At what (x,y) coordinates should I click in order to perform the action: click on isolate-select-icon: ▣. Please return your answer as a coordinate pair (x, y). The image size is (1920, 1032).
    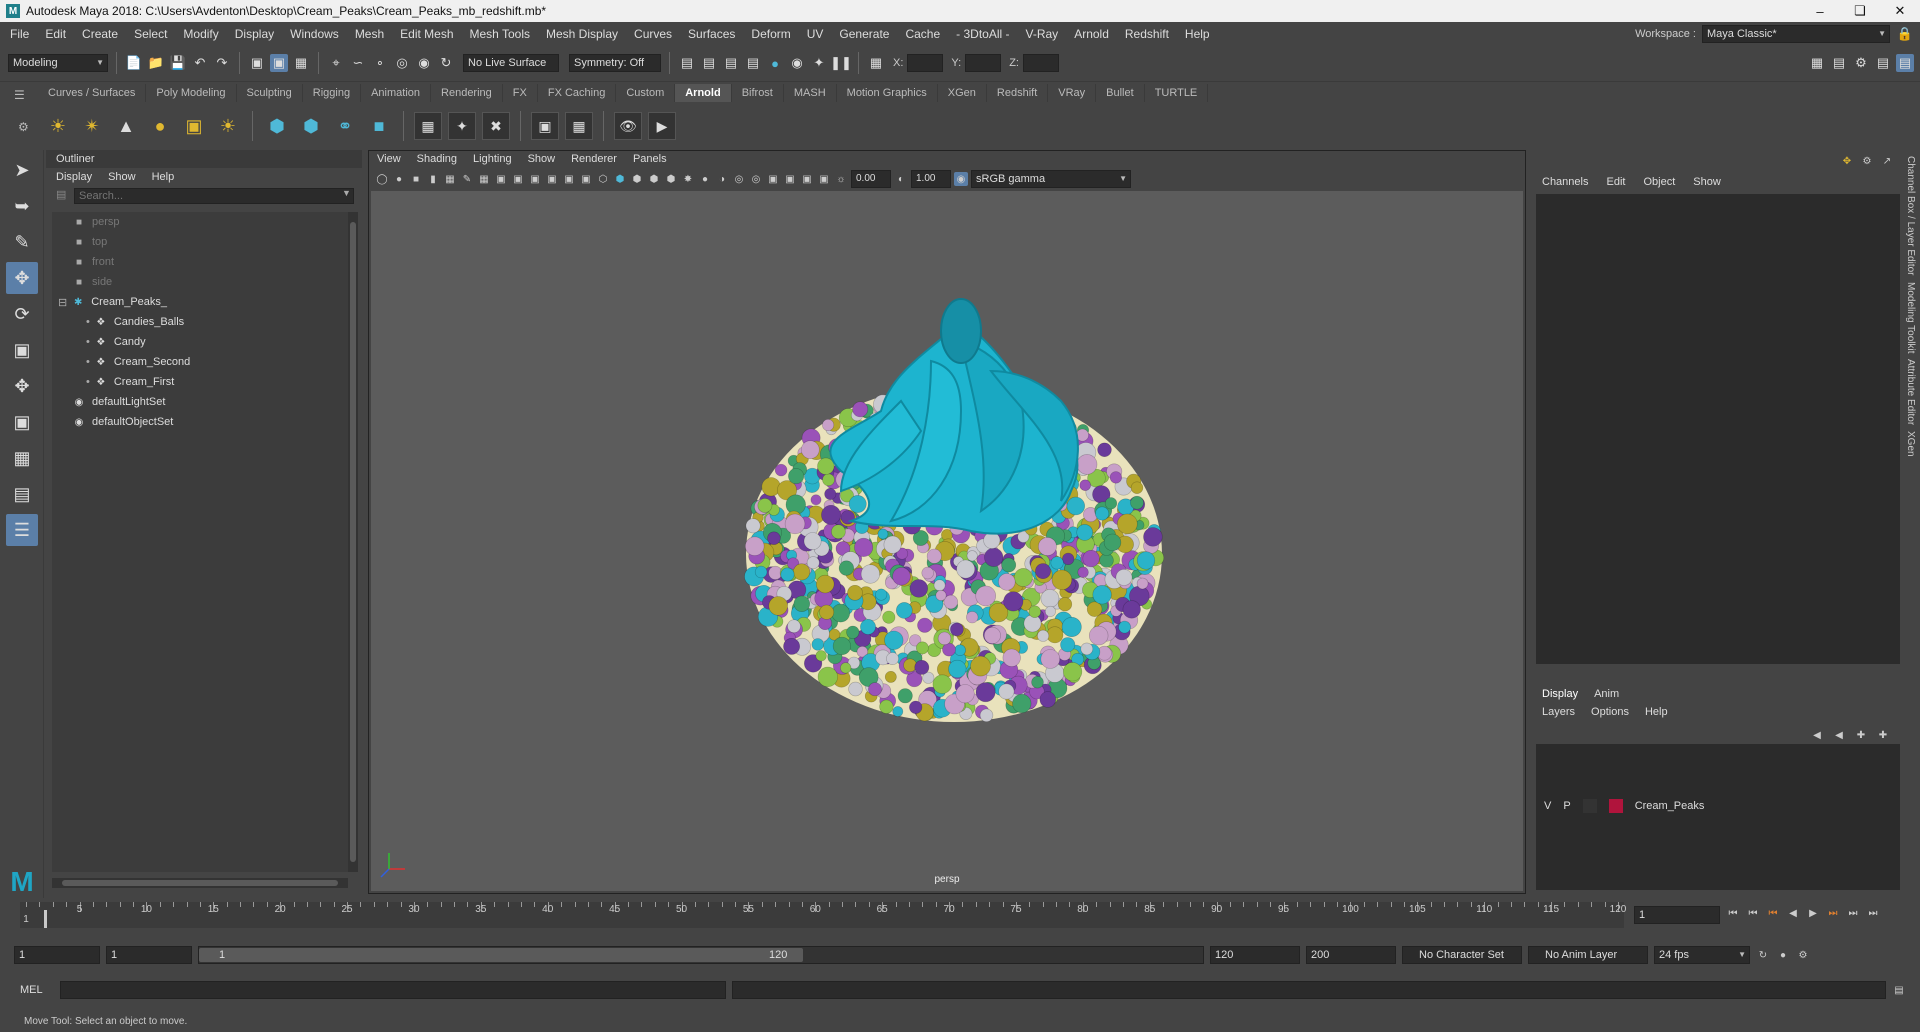
    Looking at the image, I should click on (773, 179).